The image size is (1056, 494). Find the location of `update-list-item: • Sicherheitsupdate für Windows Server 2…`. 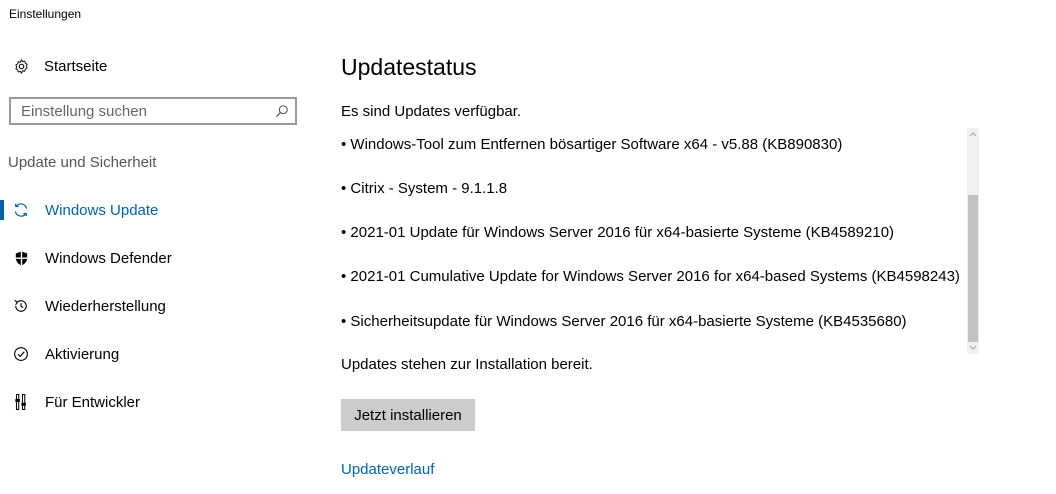

update-list-item: • Sicherheitsupdate für Windows Server 2… is located at coordinates (624, 321).